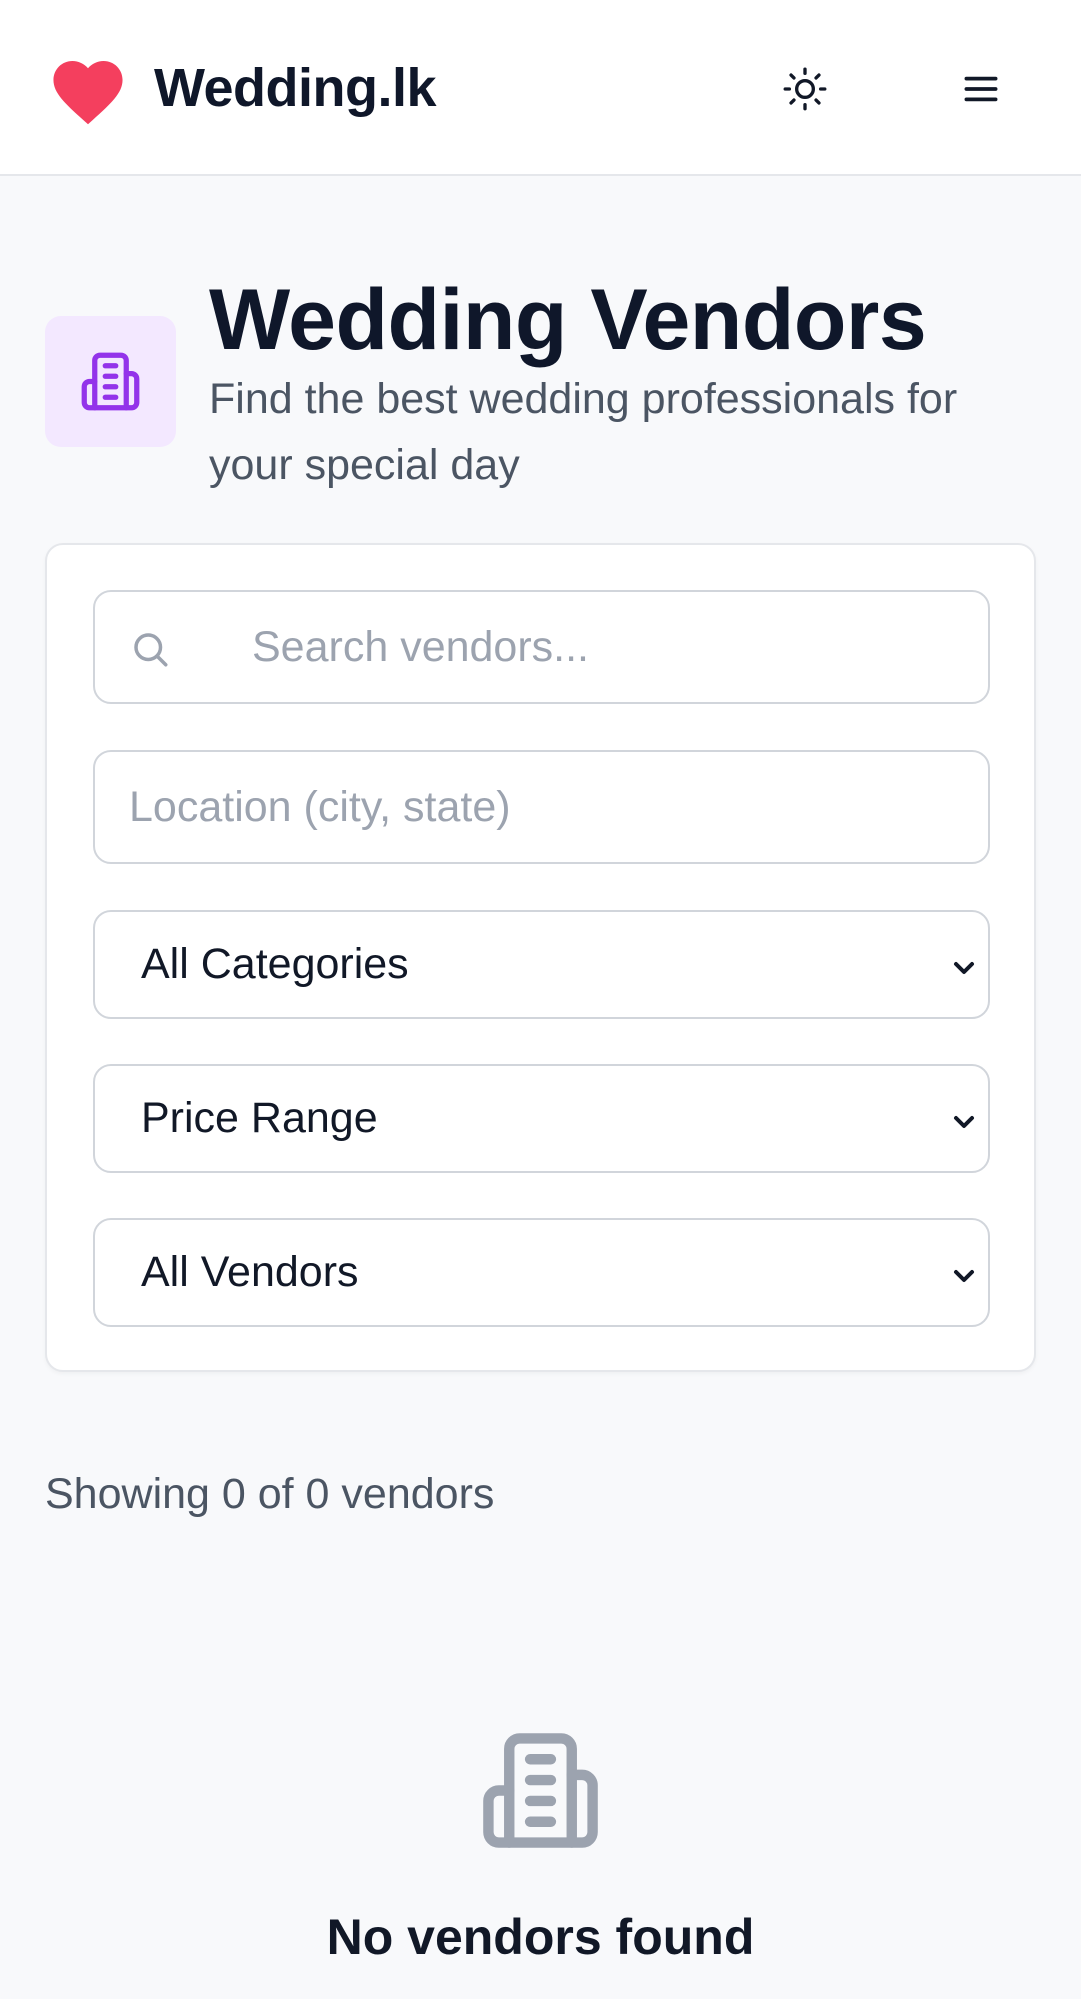 The image size is (1081, 1999). What do you see at coordinates (541, 1118) in the screenshot?
I see `price-range-select: Price Range` at bounding box center [541, 1118].